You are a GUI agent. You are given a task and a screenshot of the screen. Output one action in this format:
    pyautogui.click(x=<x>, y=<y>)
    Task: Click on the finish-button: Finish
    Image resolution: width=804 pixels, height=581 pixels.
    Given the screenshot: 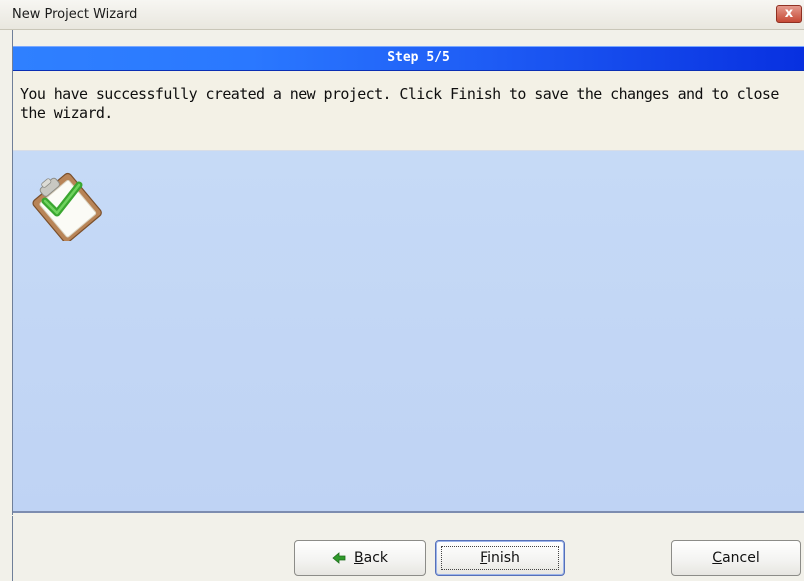 What is the action you would take?
    pyautogui.click(x=500, y=558)
    